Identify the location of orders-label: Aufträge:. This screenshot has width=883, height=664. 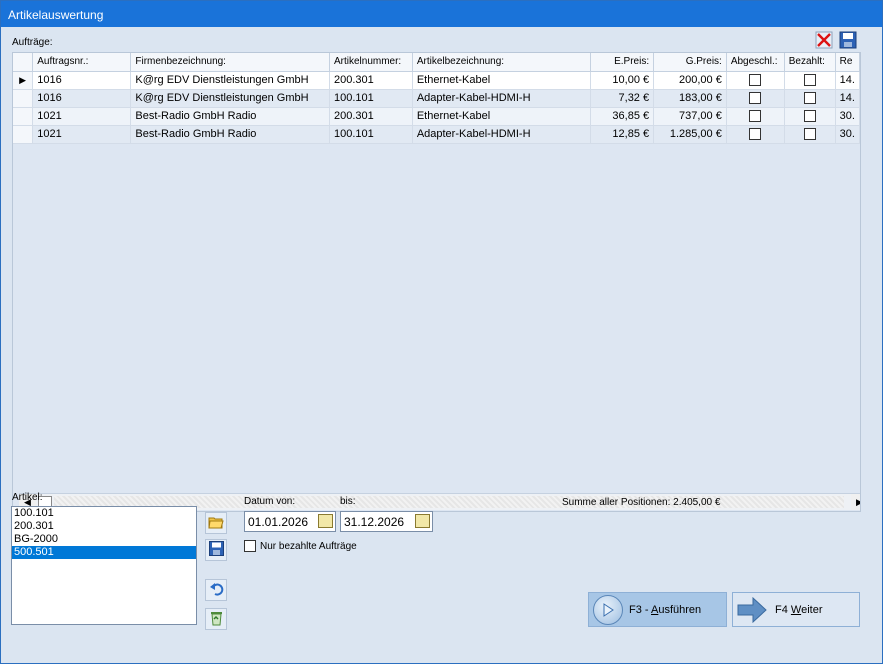
(32, 42).